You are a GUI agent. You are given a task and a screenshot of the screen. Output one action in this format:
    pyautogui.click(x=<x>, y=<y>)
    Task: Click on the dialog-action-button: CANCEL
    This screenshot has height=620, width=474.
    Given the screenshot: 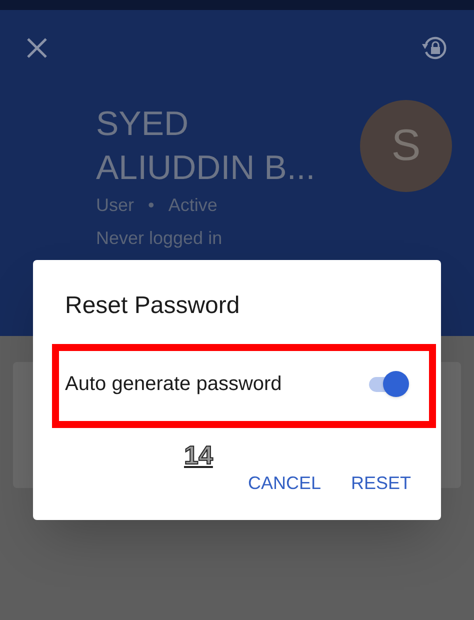 What is the action you would take?
    pyautogui.click(x=284, y=483)
    